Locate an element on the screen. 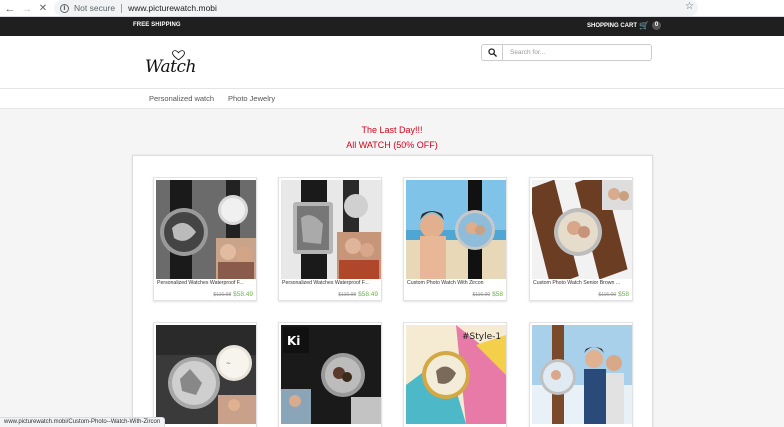 This screenshot has width=784, height=427. product-image: Ki is located at coordinates (331, 374).